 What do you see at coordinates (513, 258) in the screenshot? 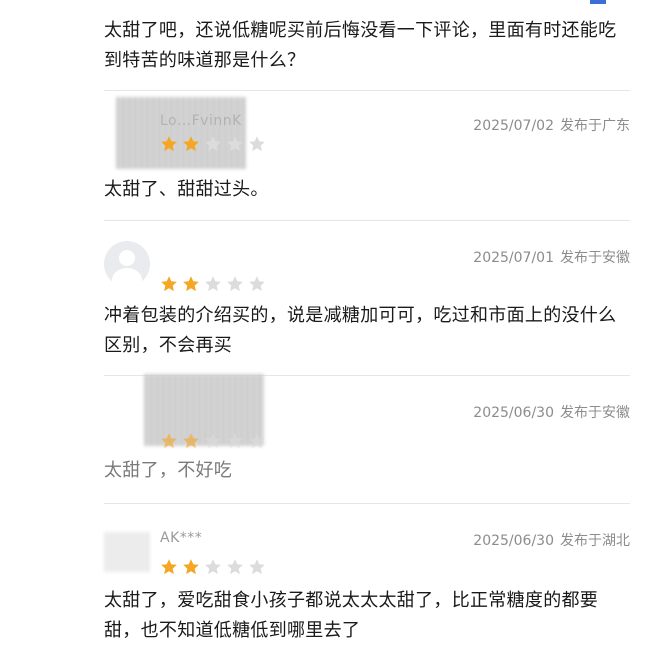
I see `review-date: 2025/07/01` at bounding box center [513, 258].